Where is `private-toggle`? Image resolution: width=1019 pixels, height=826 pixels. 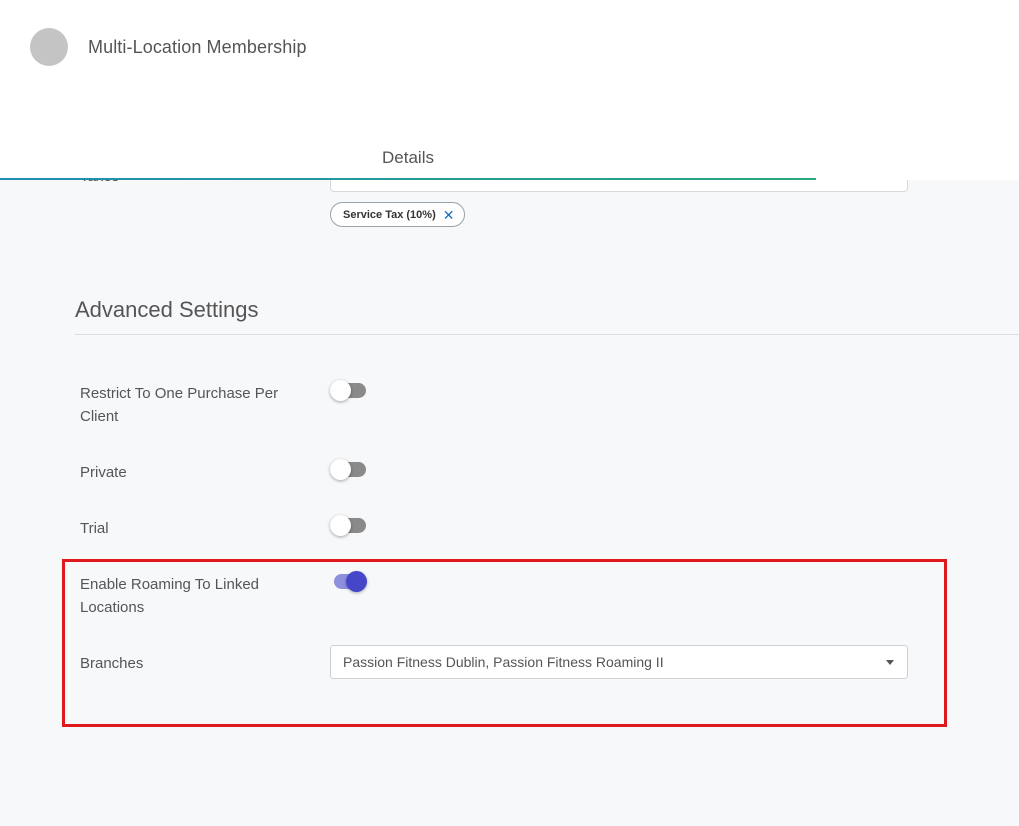 private-toggle is located at coordinates (349, 470).